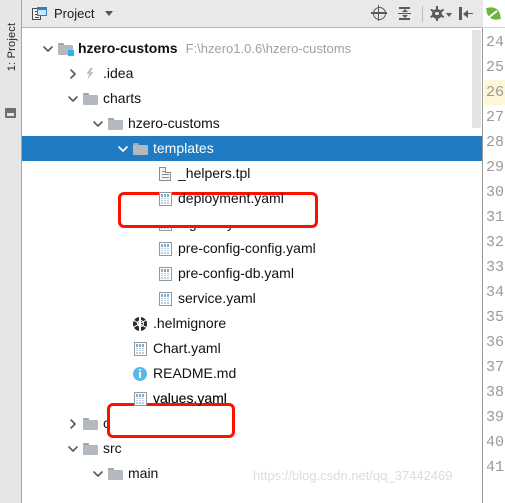 The image size is (505, 503). Describe the element at coordinates (183, 148) in the screenshot. I see `tree-node-label: templates` at that location.